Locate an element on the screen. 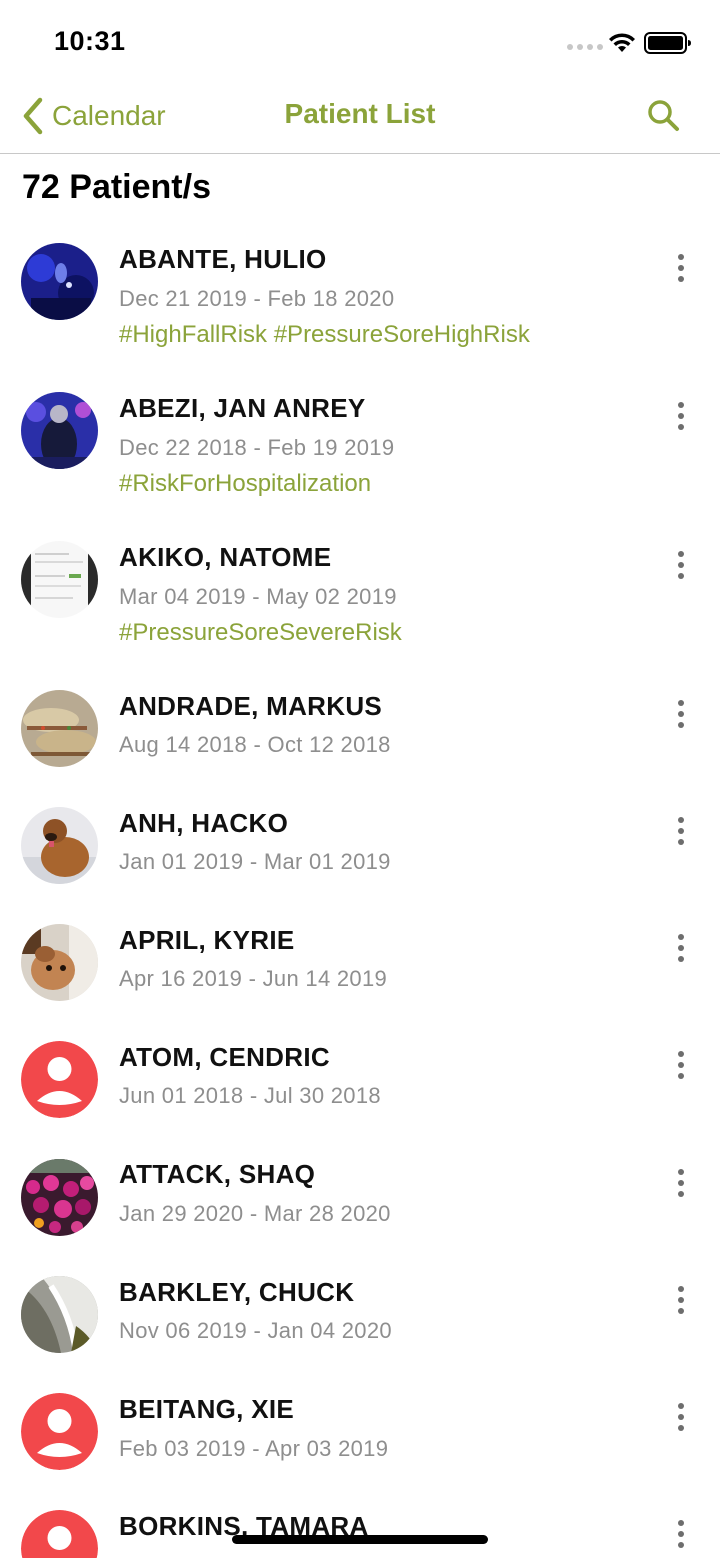  battery-icon is located at coordinates (667, 43).